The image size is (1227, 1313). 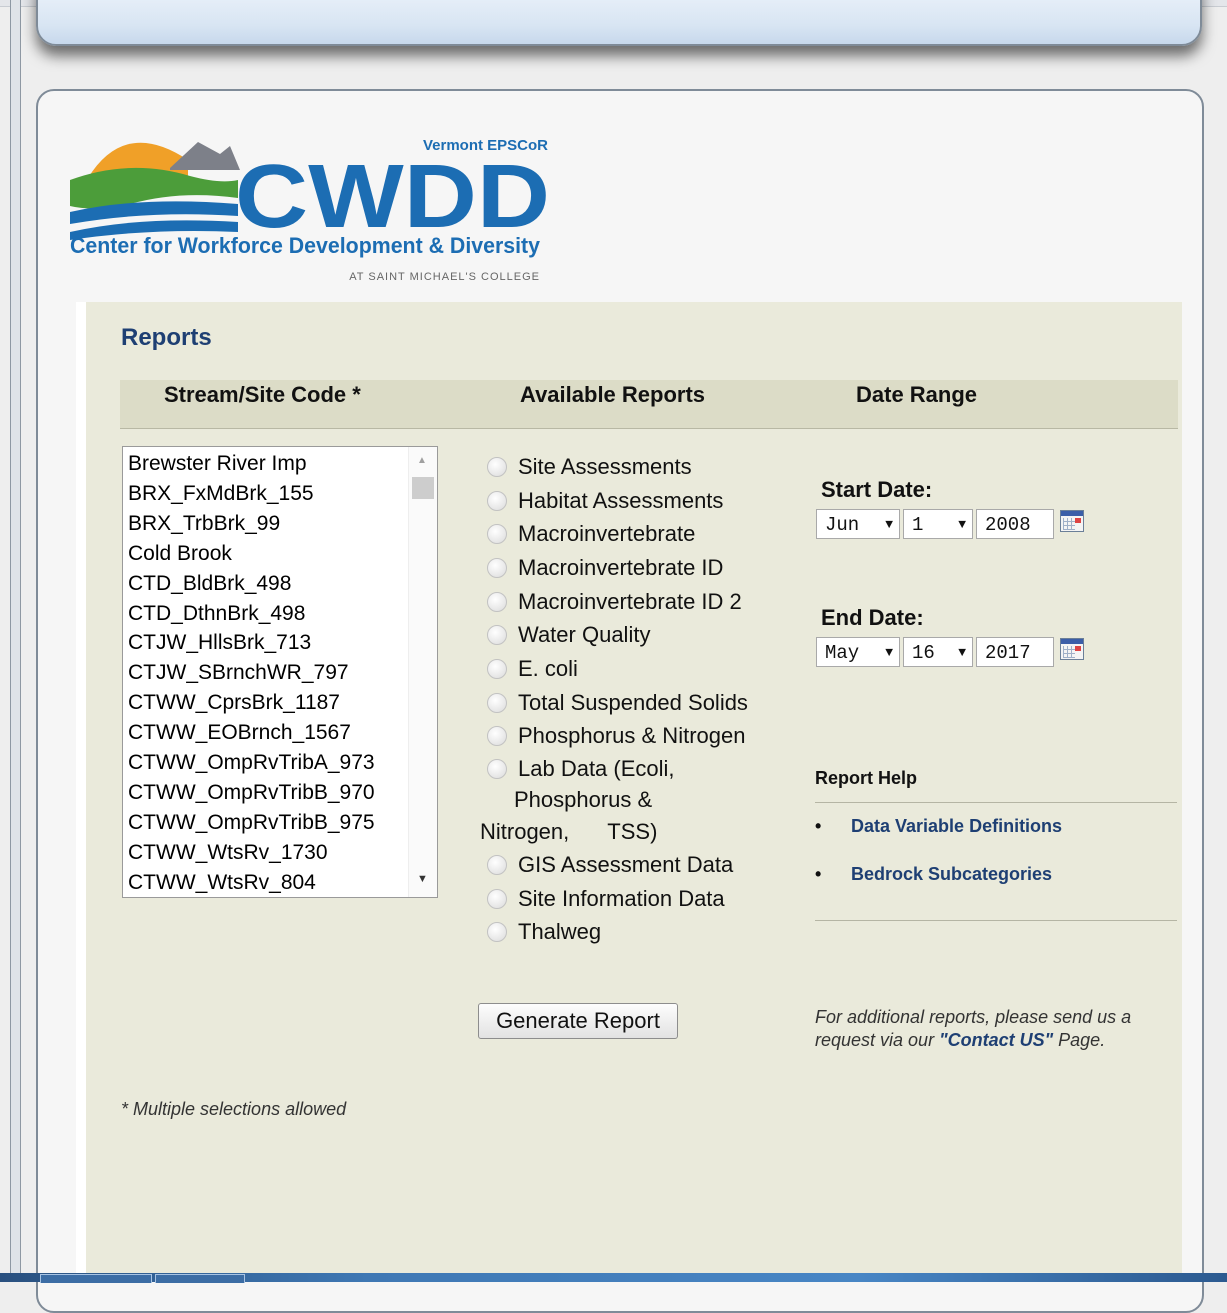 What do you see at coordinates (842, 525) in the screenshot?
I see `start-month-value: Jun` at bounding box center [842, 525].